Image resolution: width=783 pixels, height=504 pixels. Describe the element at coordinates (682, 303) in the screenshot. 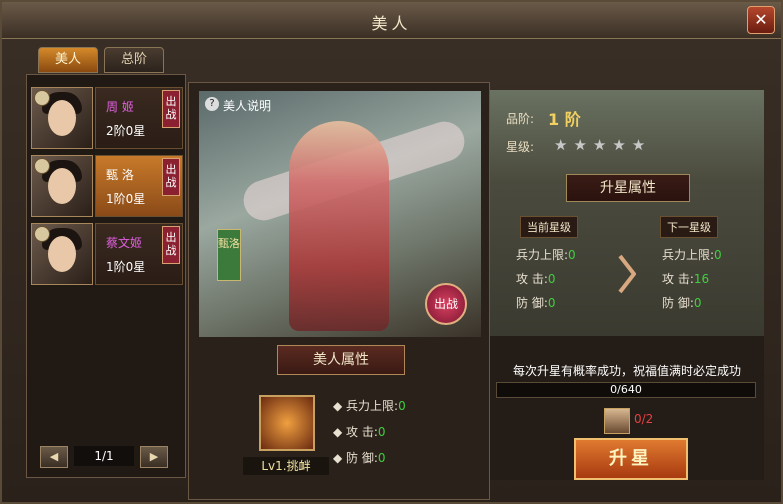

I see `next-stat-defense: 防 御:0` at that location.